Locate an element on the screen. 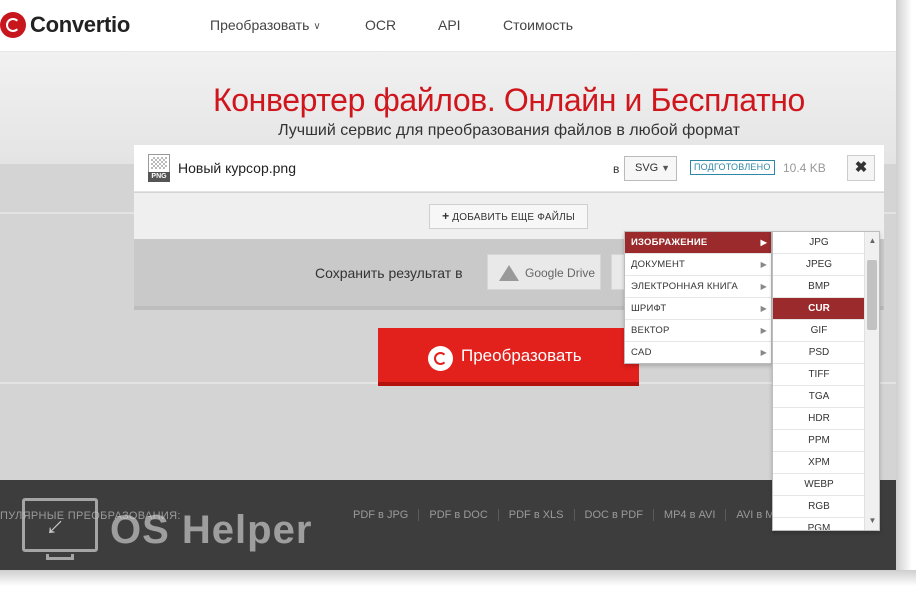 The height and width of the screenshot is (590, 916). category-cad: CAD ▶ is located at coordinates (698, 353).